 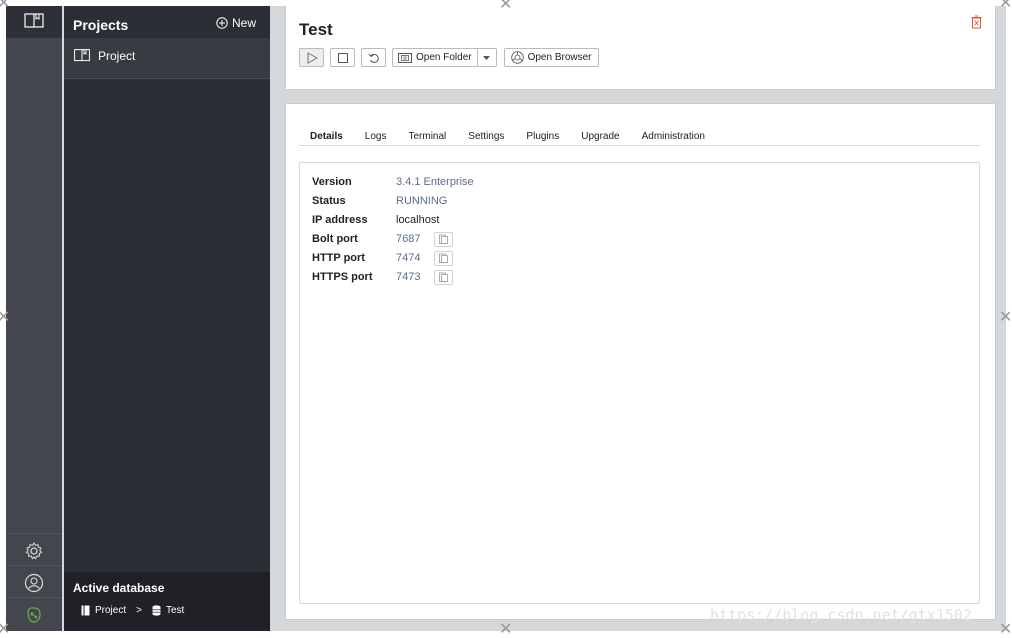 I want to click on new-project-label: New, so click(x=243, y=23).